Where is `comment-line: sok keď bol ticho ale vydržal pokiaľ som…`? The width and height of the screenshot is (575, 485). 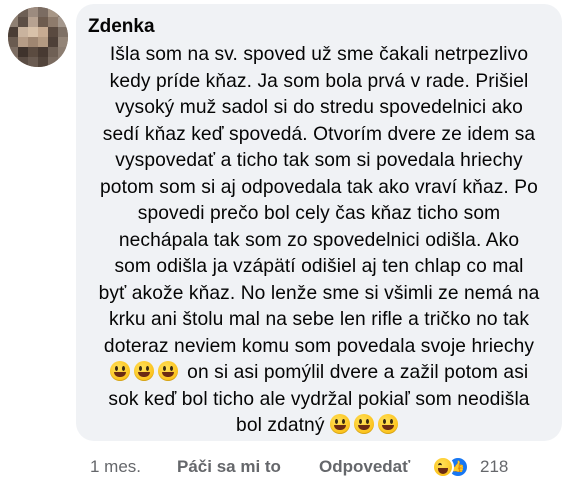
comment-line: sok keď bol ticho ale vydržal pokiaľ som… is located at coordinates (319, 399).